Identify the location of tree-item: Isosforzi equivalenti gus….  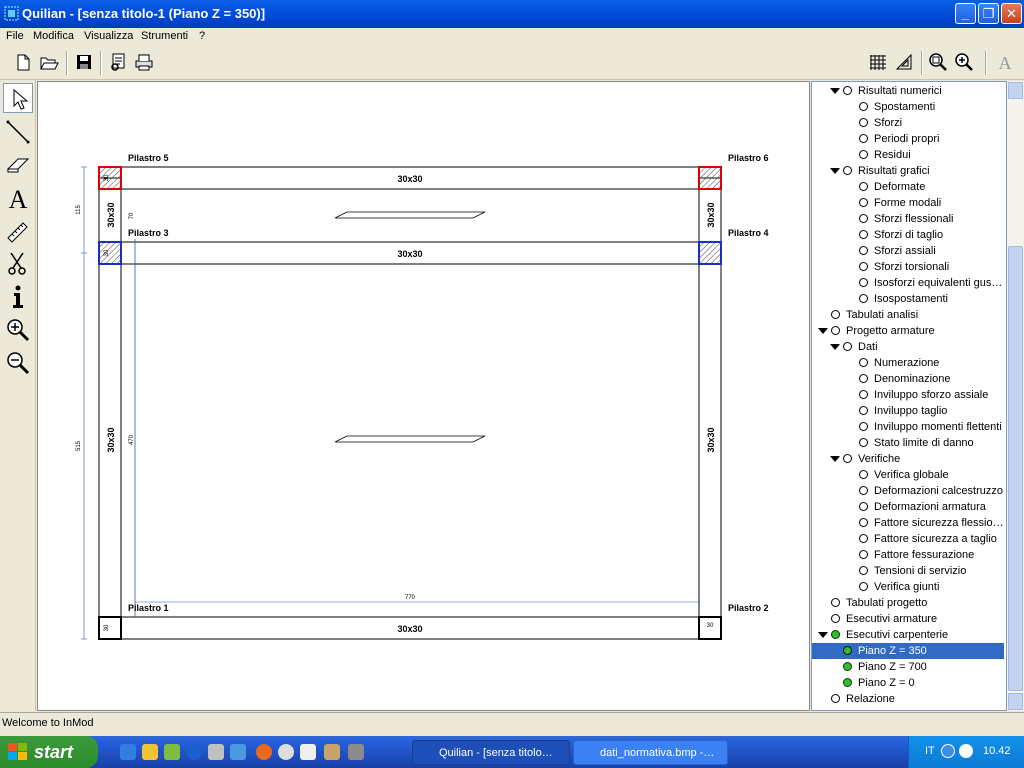
(909, 283).